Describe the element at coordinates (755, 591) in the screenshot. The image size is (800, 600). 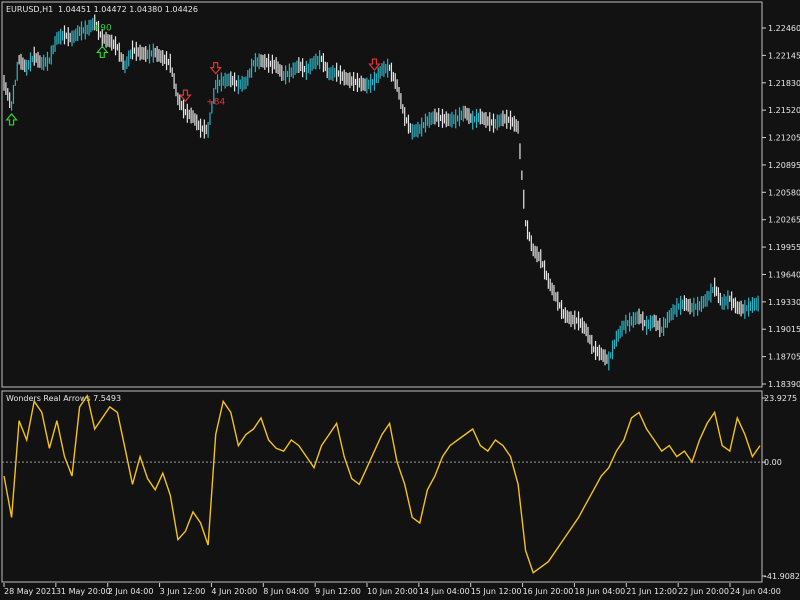
I see `x-tick-label: 24 Jun 04:00` at that location.